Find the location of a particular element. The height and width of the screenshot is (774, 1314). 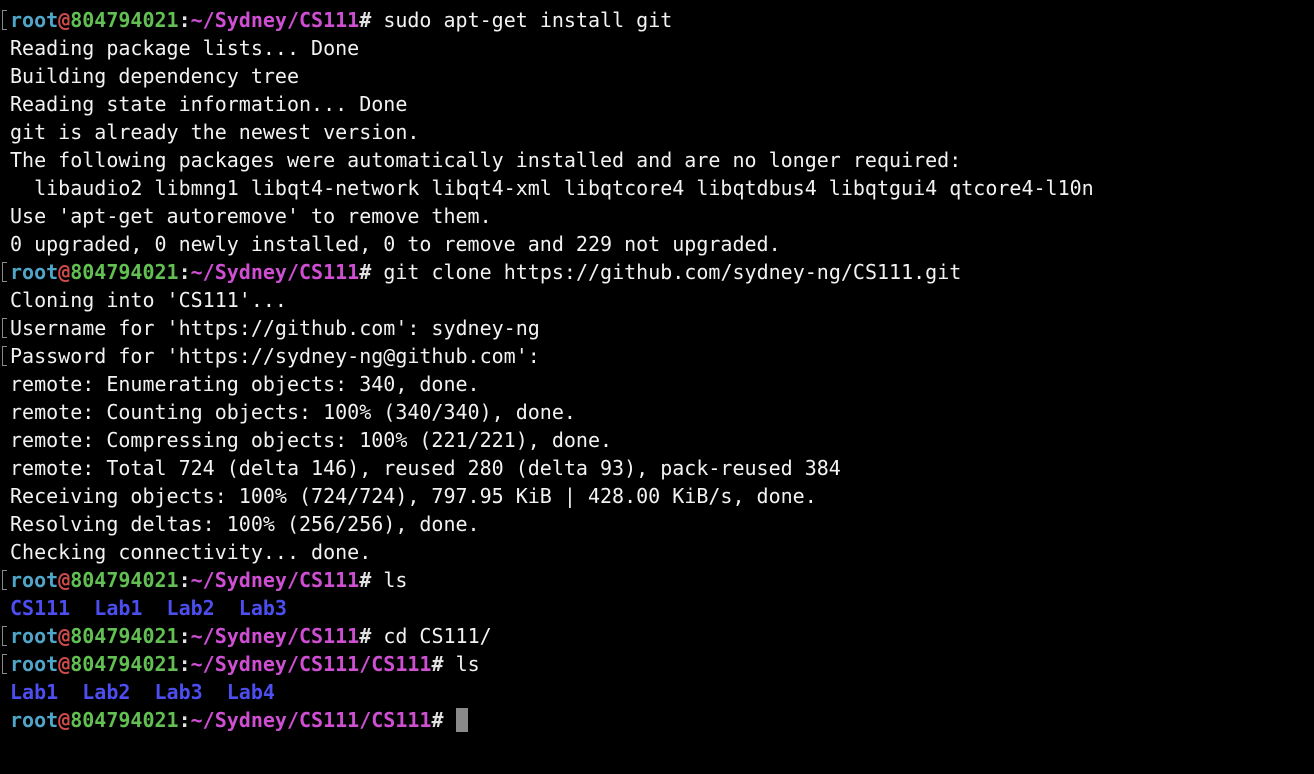

directory-listing: Lab1 Lab2 Lab3 Lab4 is located at coordinates (142, 692).